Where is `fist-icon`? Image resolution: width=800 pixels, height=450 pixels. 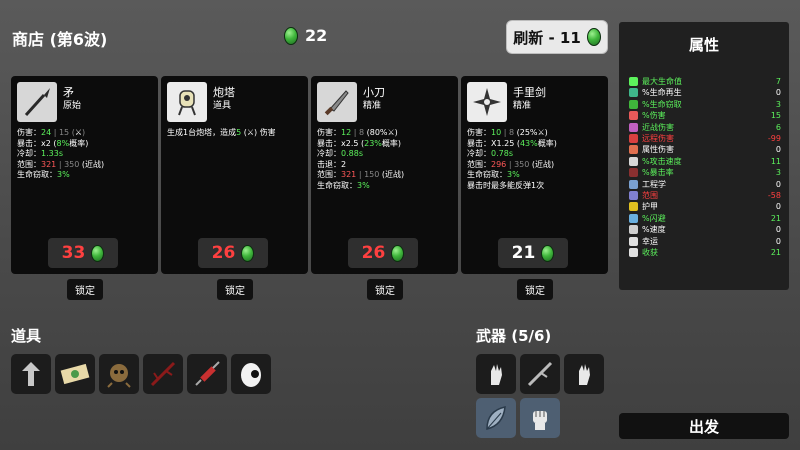
fist-icon is located at coordinates (540, 420).